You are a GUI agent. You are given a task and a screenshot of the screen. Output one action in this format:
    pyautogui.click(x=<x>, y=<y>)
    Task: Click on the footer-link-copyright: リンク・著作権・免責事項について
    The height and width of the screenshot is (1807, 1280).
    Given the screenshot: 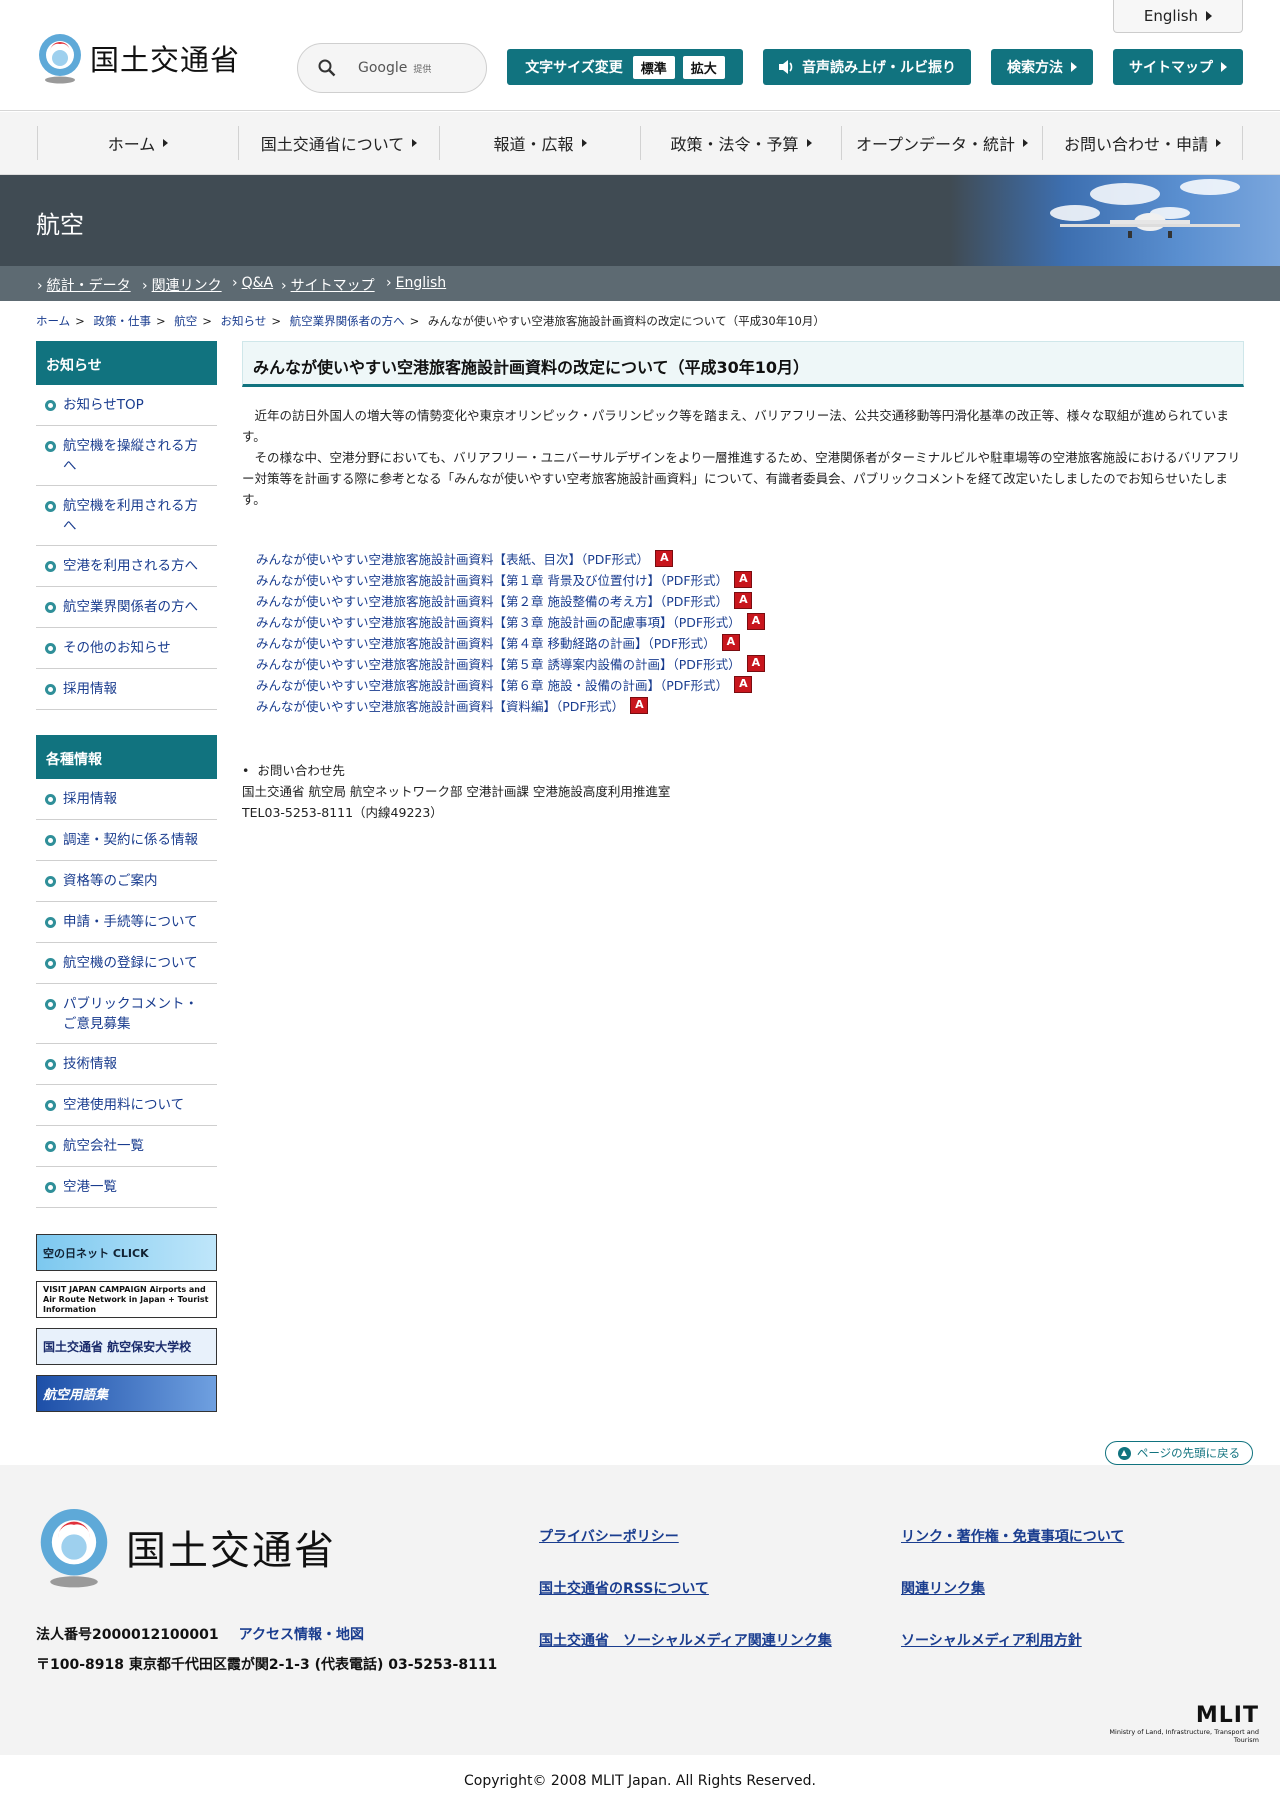 What is the action you would take?
    pyautogui.click(x=1012, y=1536)
    